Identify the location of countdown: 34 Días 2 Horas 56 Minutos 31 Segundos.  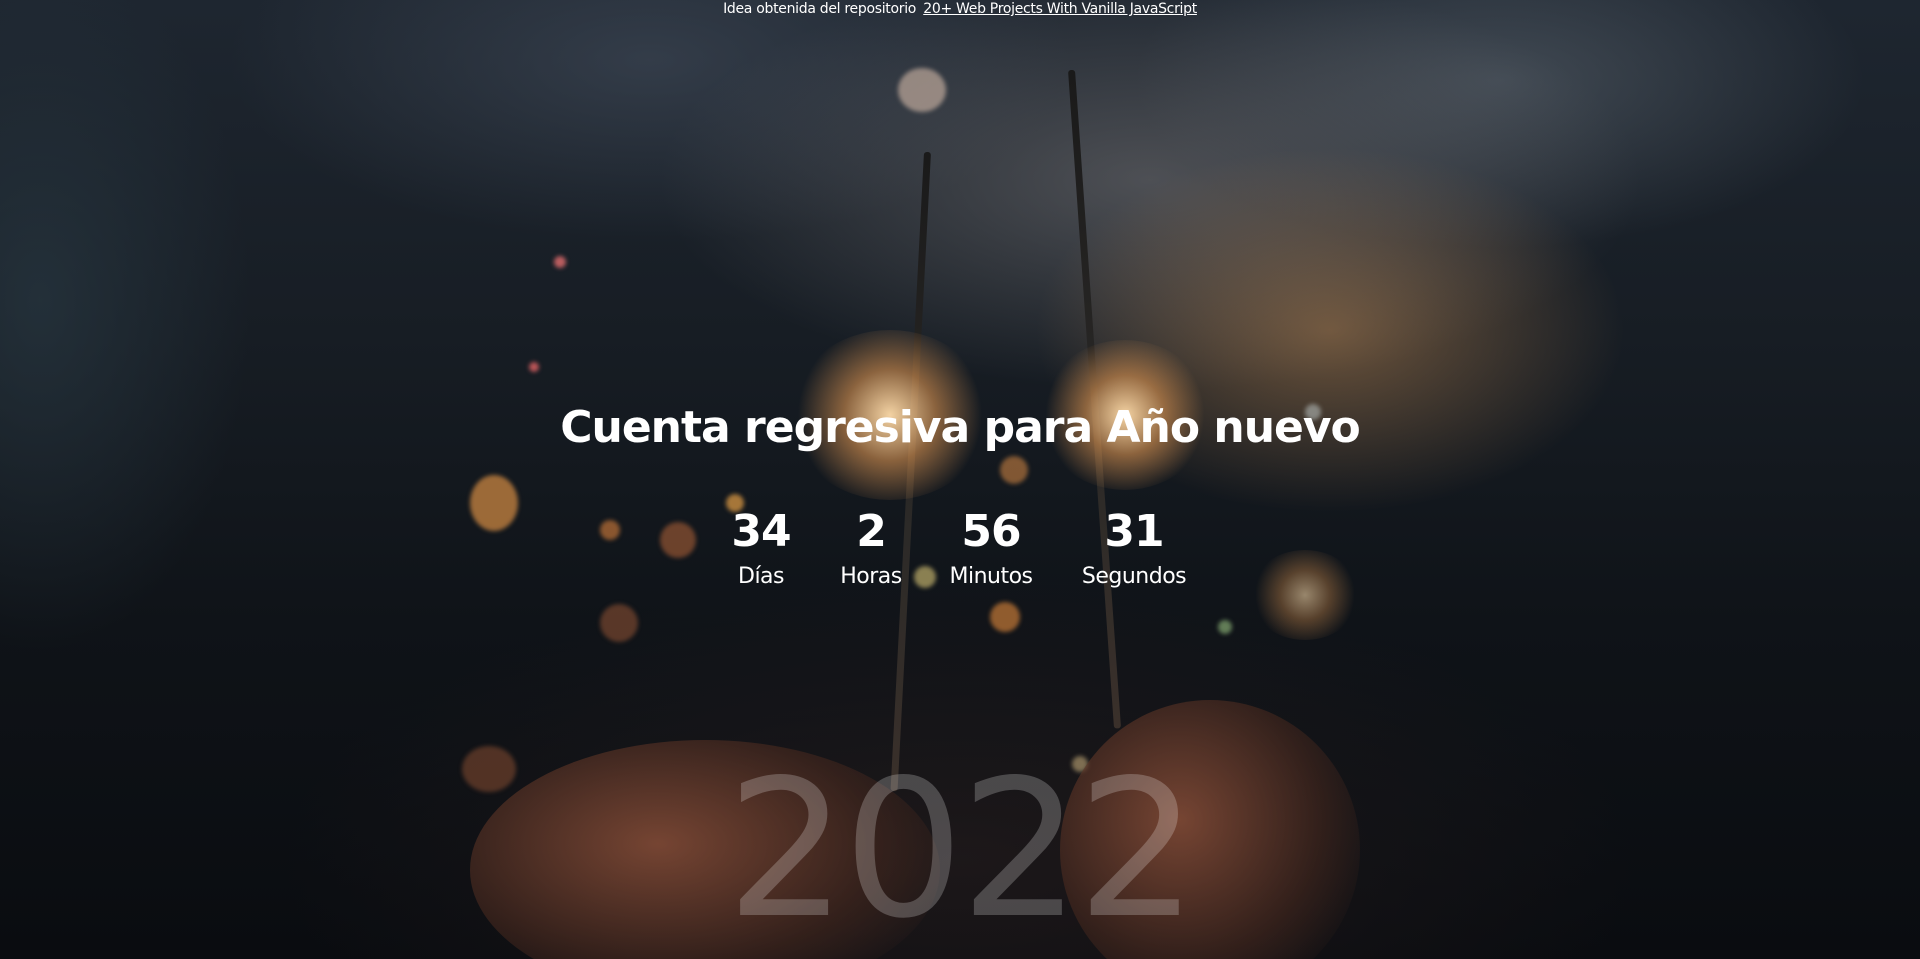
(961, 557).